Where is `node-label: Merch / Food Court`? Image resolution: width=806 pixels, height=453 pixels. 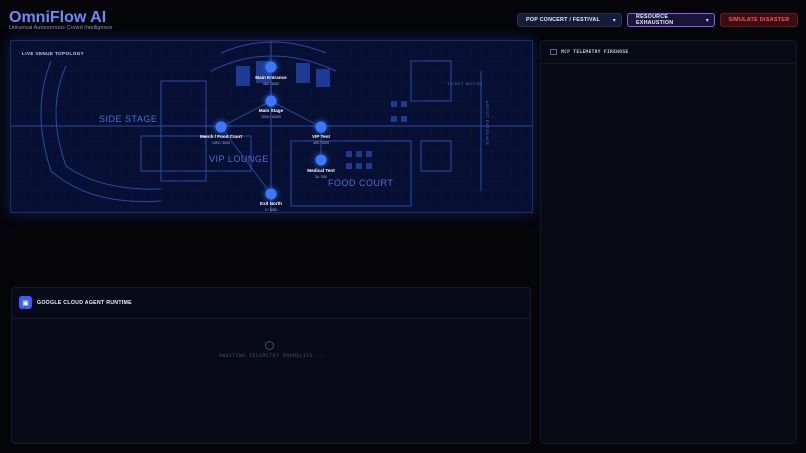
node-label: Merch / Food Court is located at coordinates (221, 136).